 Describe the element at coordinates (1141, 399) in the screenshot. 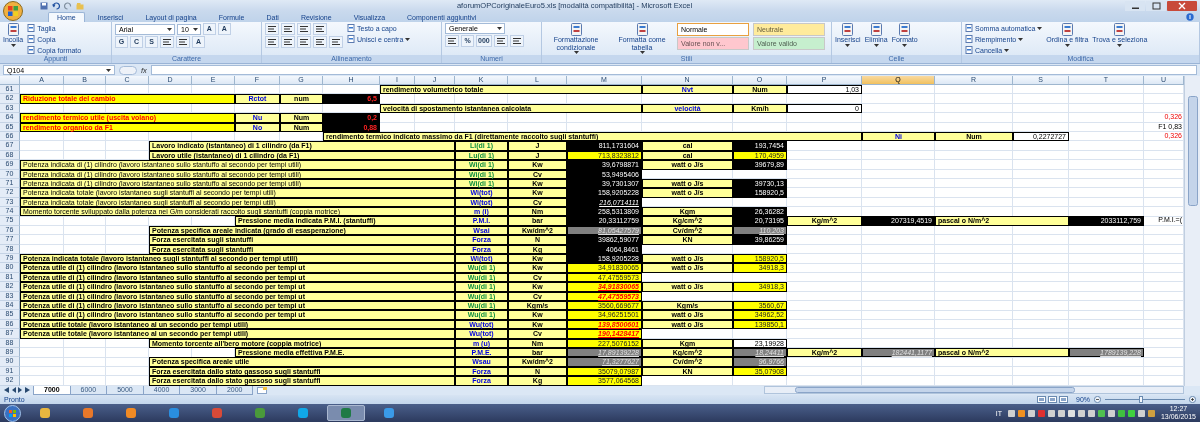

I see `slider-thumb` at that location.